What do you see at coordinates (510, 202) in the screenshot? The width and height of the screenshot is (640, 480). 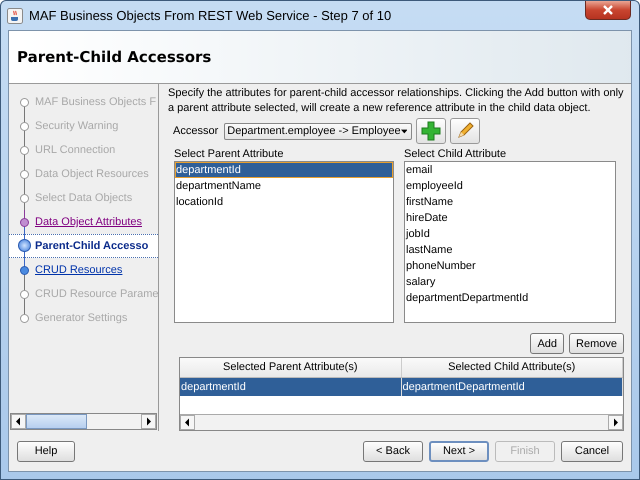 I see `list-item: firstName` at bounding box center [510, 202].